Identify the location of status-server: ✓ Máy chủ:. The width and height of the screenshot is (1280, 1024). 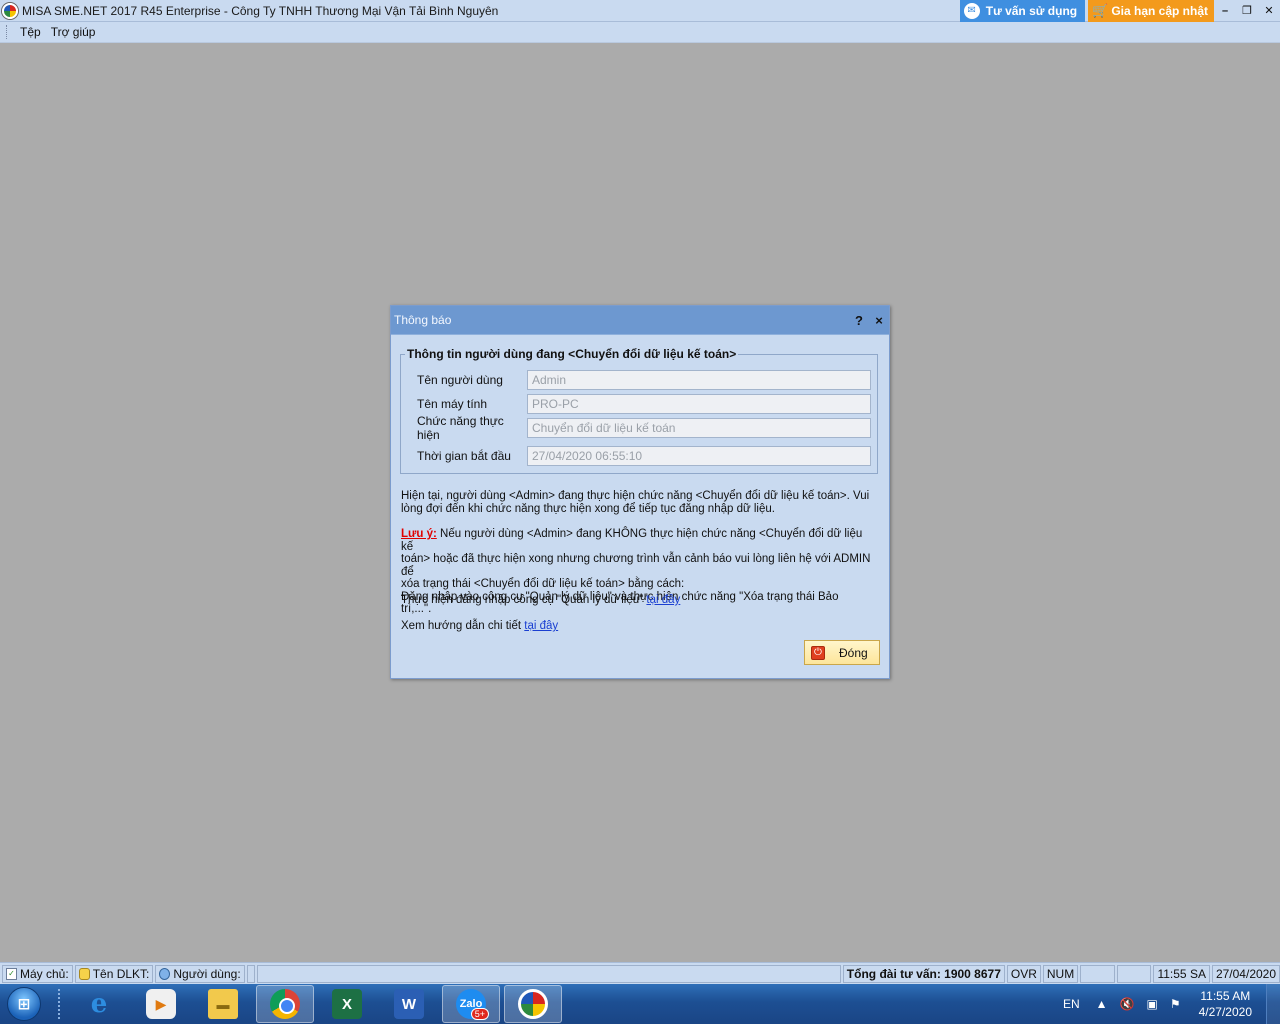
(37, 973).